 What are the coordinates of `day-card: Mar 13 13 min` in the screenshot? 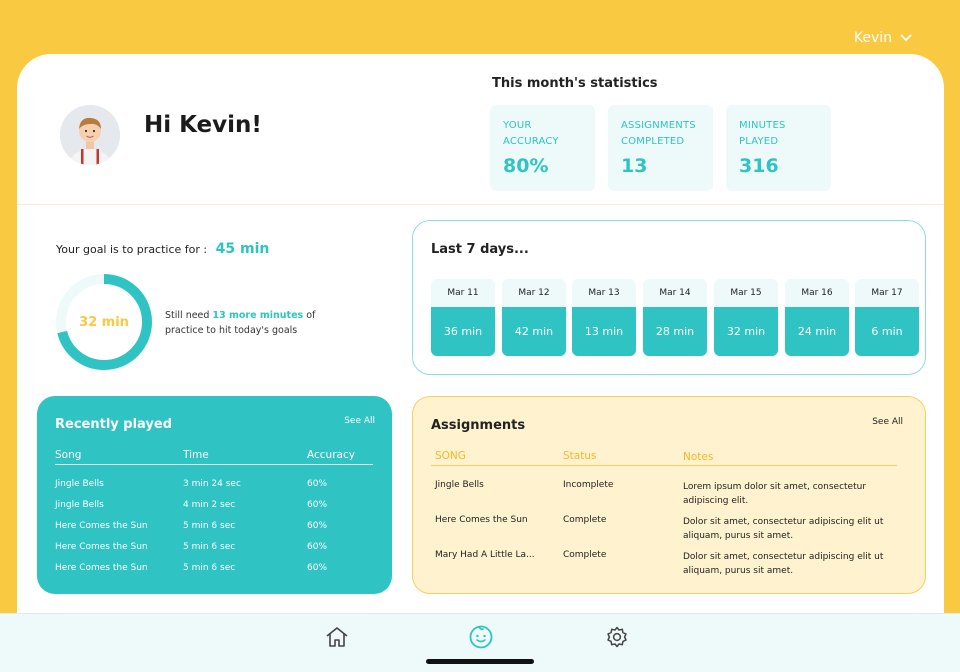 It's located at (604, 317).